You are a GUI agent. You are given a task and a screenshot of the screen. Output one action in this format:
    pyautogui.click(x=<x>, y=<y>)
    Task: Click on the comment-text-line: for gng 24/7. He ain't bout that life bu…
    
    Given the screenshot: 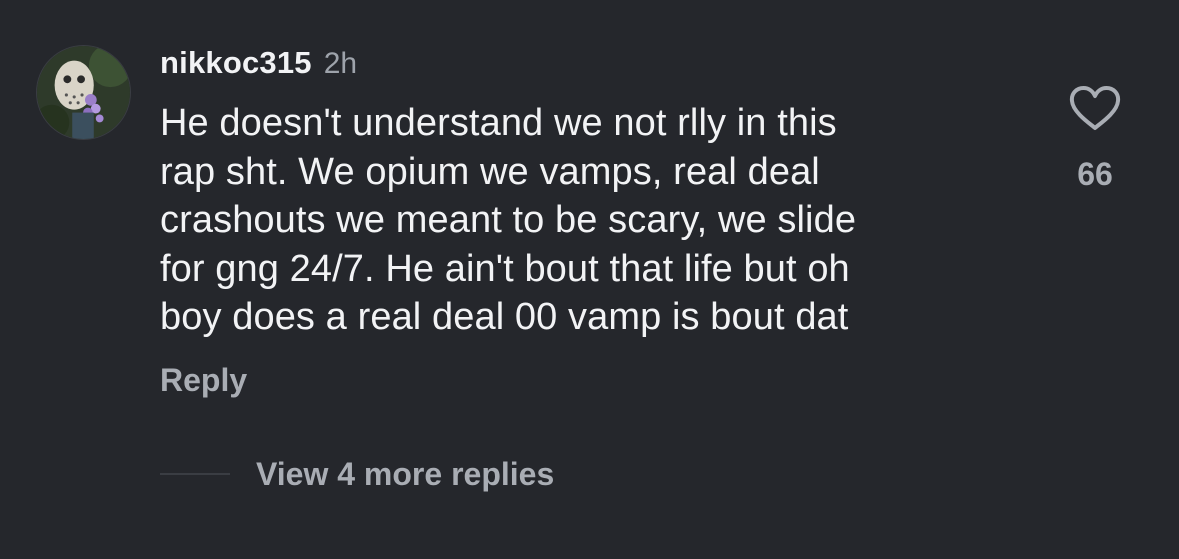 What is the action you would take?
    pyautogui.click(x=505, y=268)
    